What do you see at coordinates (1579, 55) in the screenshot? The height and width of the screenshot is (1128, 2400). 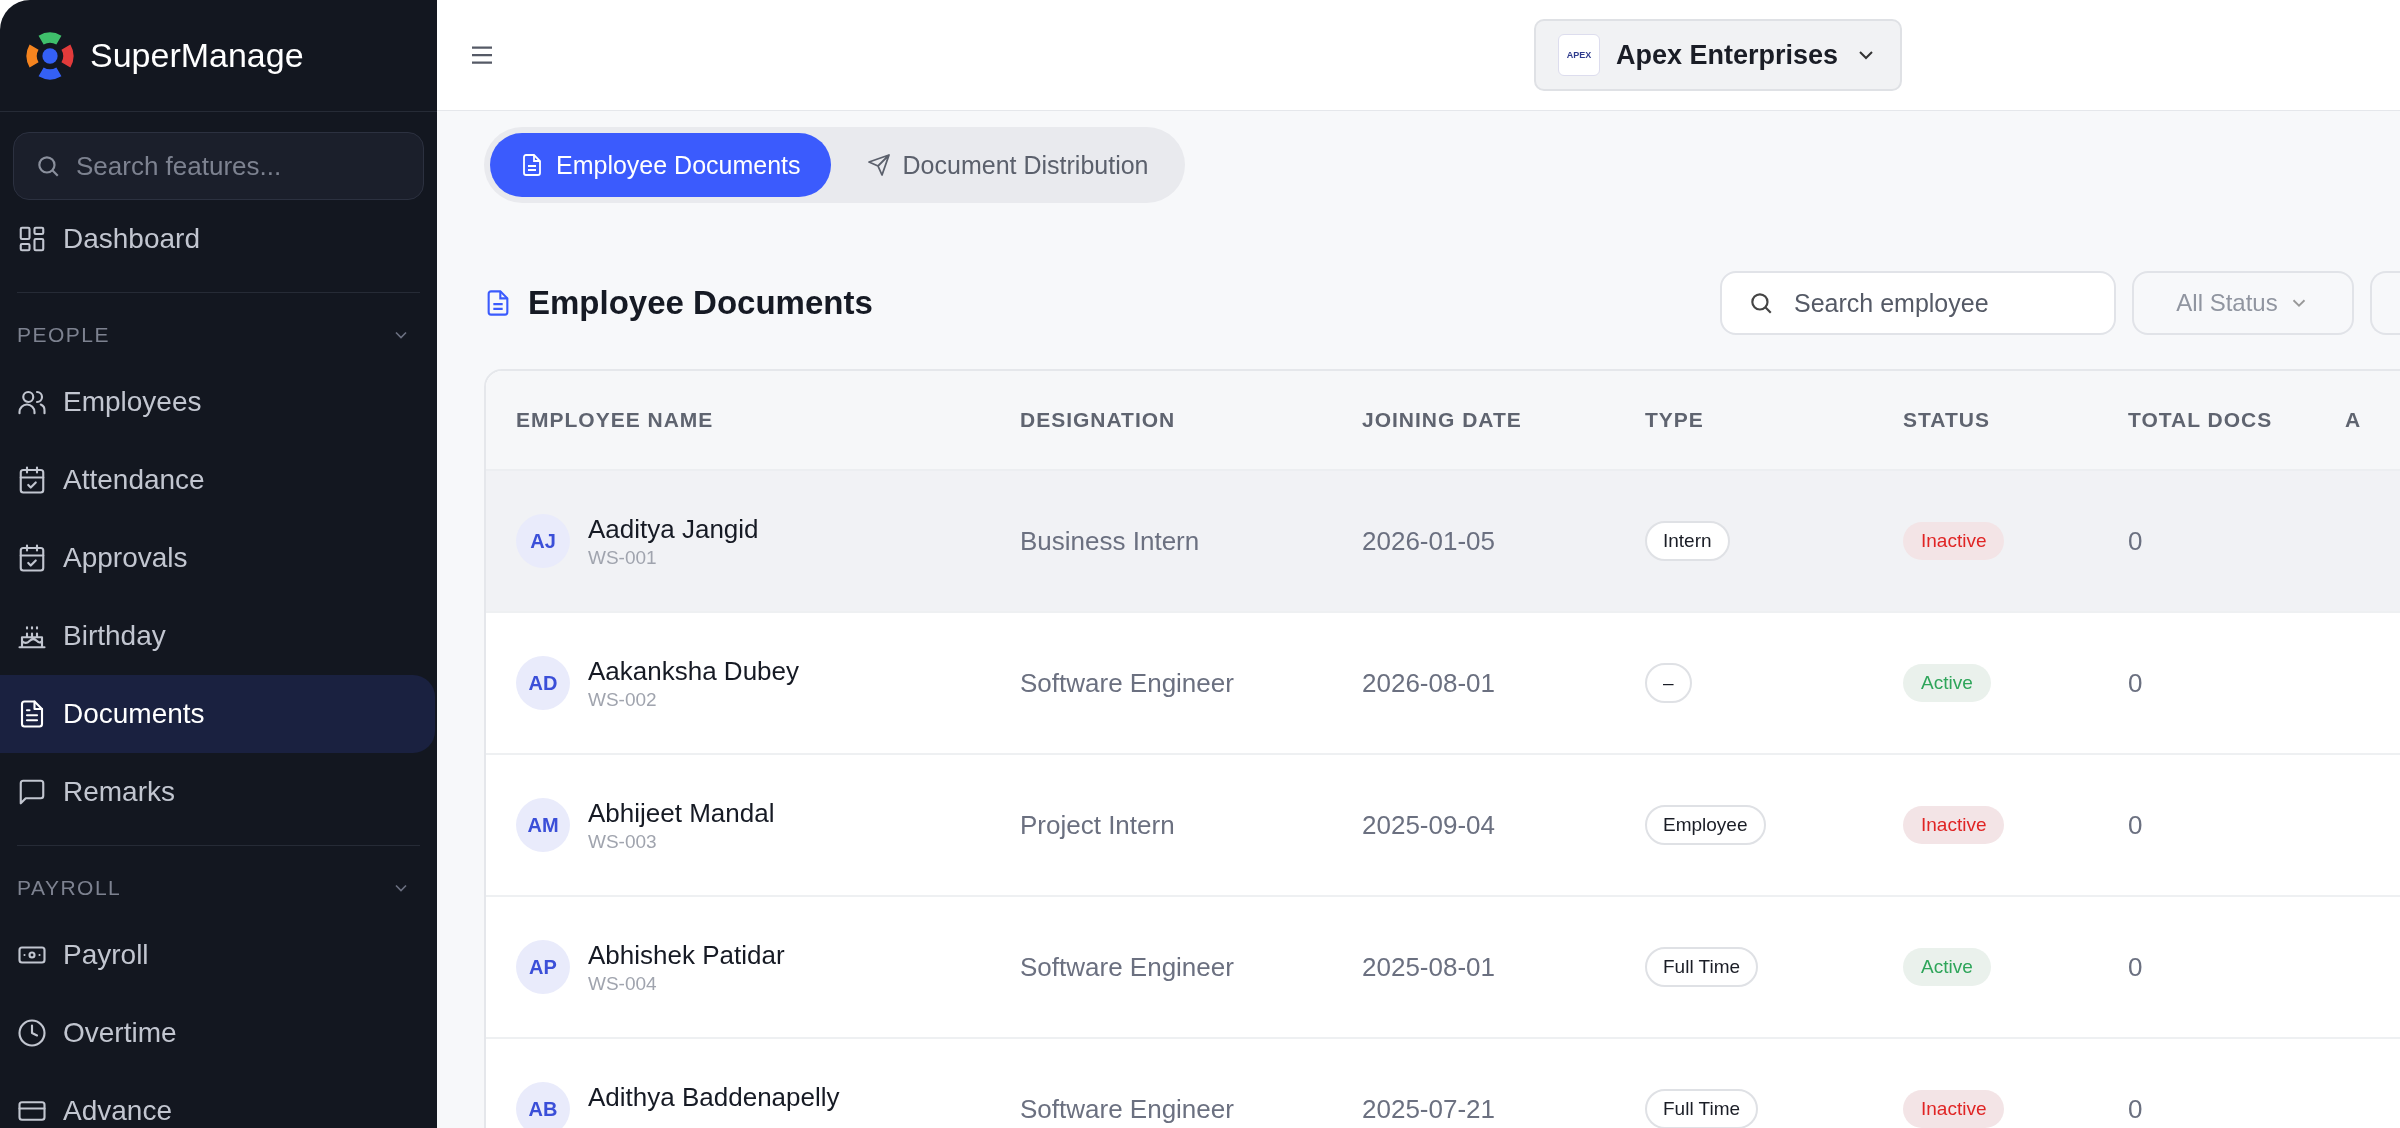 I see `company-logo: APEX` at bounding box center [1579, 55].